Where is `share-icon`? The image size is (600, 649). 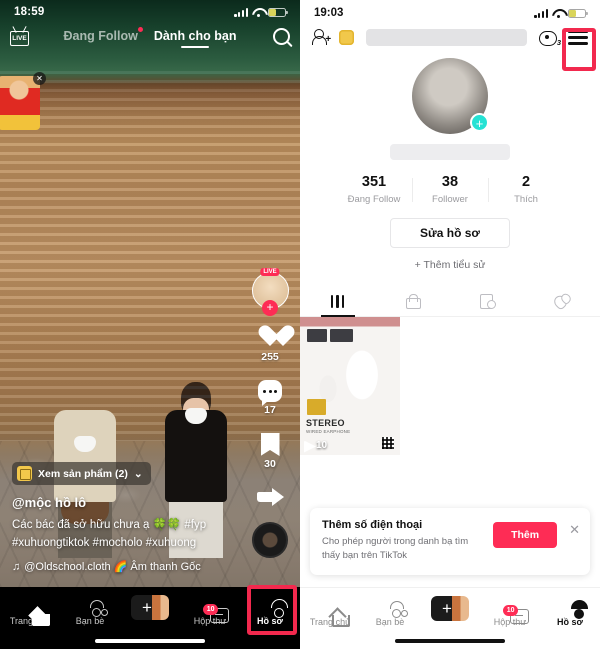 share-icon is located at coordinates (270, 497).